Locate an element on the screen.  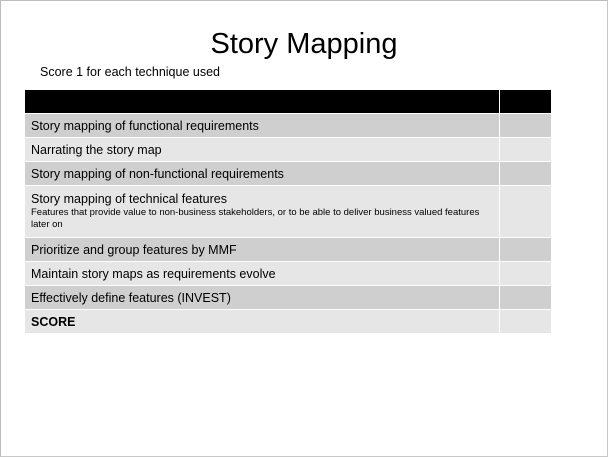
technique-label: Story mapping of functional requirements is located at coordinates (262, 125).